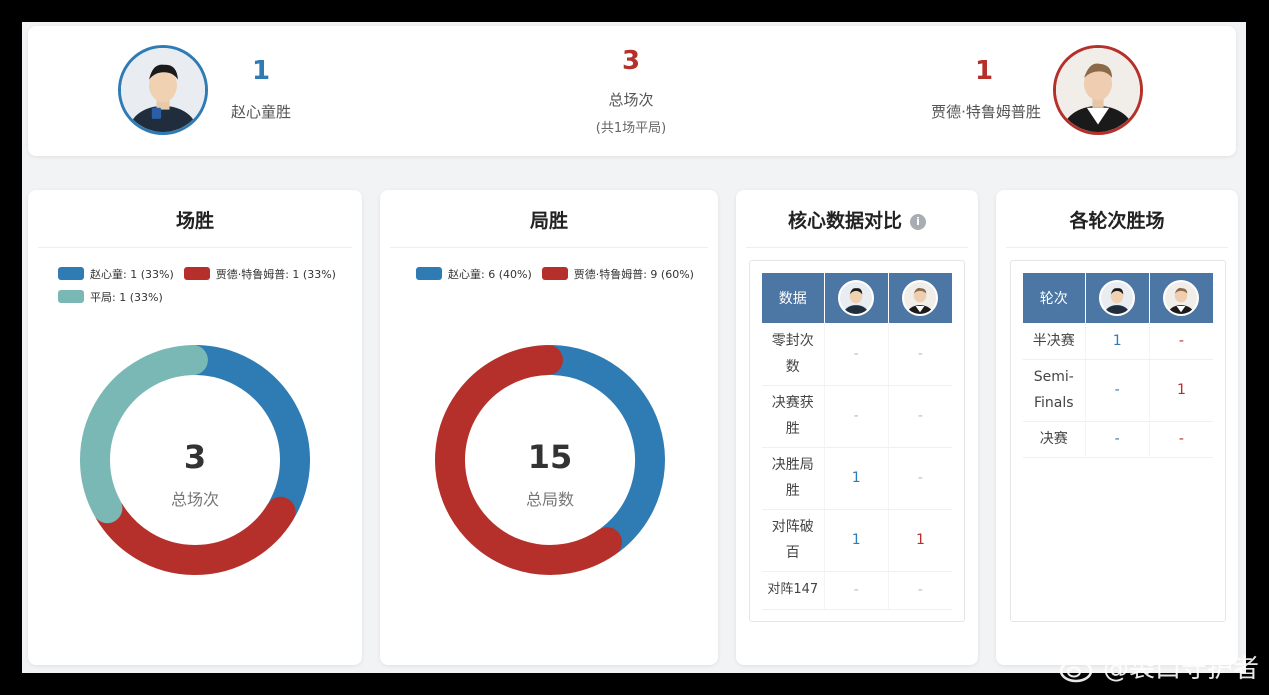 The width and height of the screenshot is (1269, 695). I want to click on donut-center-label: 总场次, so click(194, 499).